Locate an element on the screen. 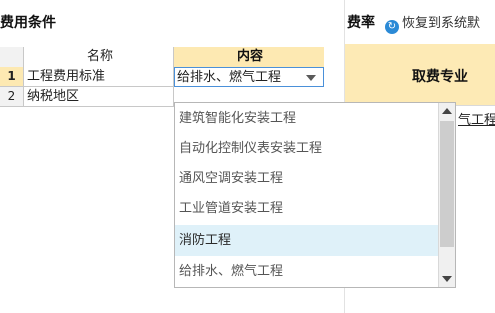 This screenshot has width=495, height=313. dropdown-item: 自动化控制仪表安装工程 is located at coordinates (306, 148).